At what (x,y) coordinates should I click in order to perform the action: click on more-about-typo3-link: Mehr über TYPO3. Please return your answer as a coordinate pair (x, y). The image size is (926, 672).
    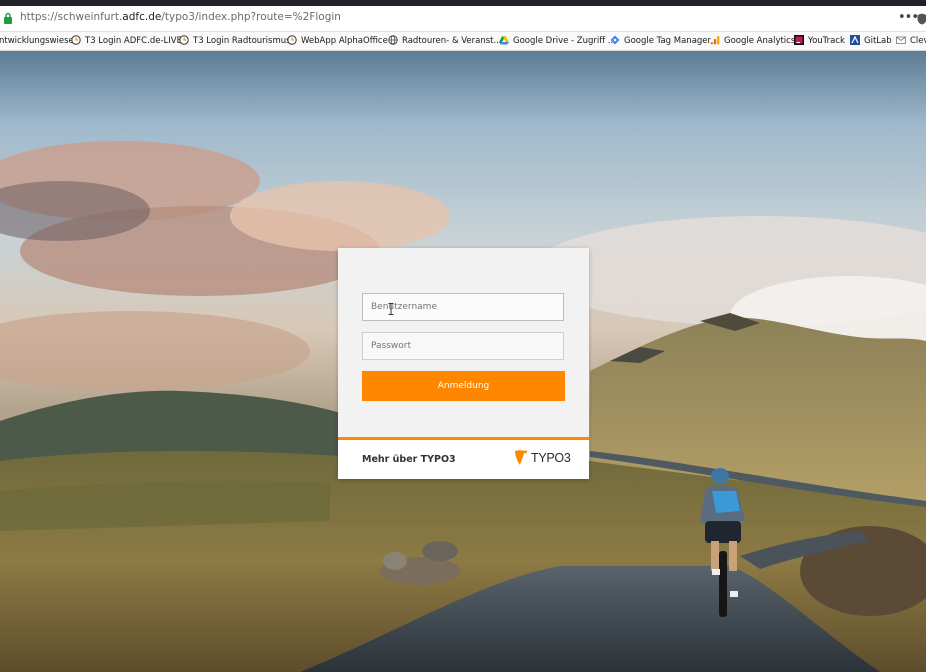
    Looking at the image, I should click on (409, 459).